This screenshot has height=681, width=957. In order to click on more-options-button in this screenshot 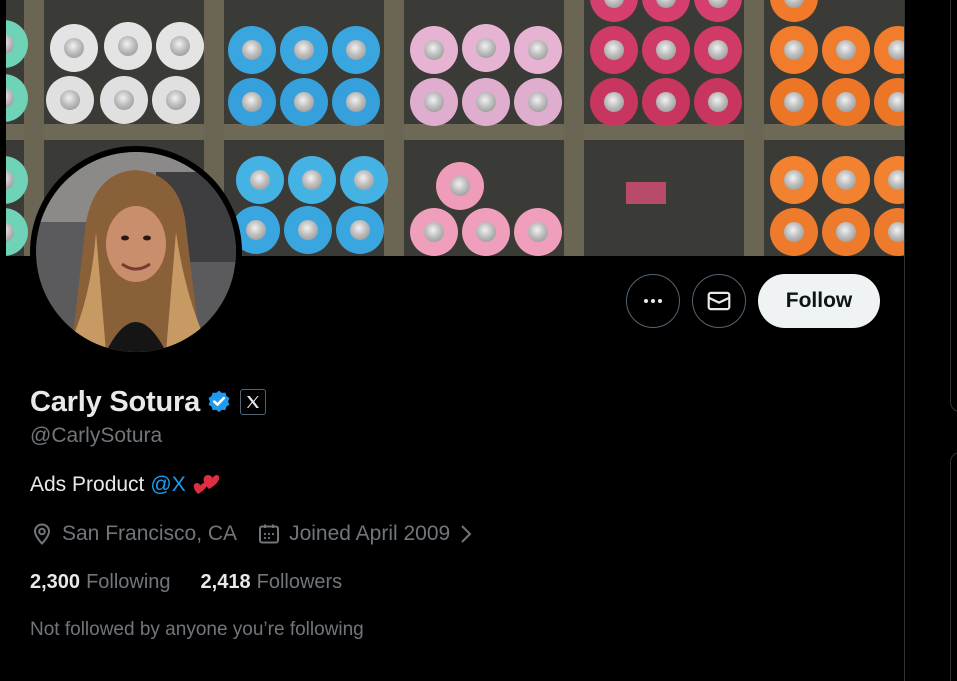, I will do `click(653, 301)`.